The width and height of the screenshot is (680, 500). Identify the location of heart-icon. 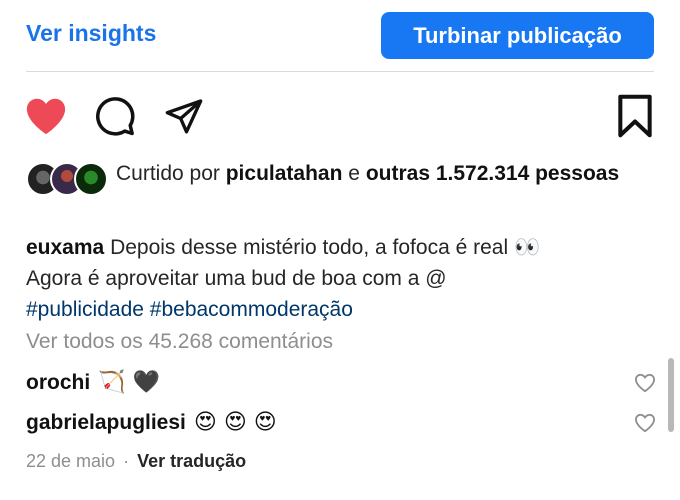
(46, 116).